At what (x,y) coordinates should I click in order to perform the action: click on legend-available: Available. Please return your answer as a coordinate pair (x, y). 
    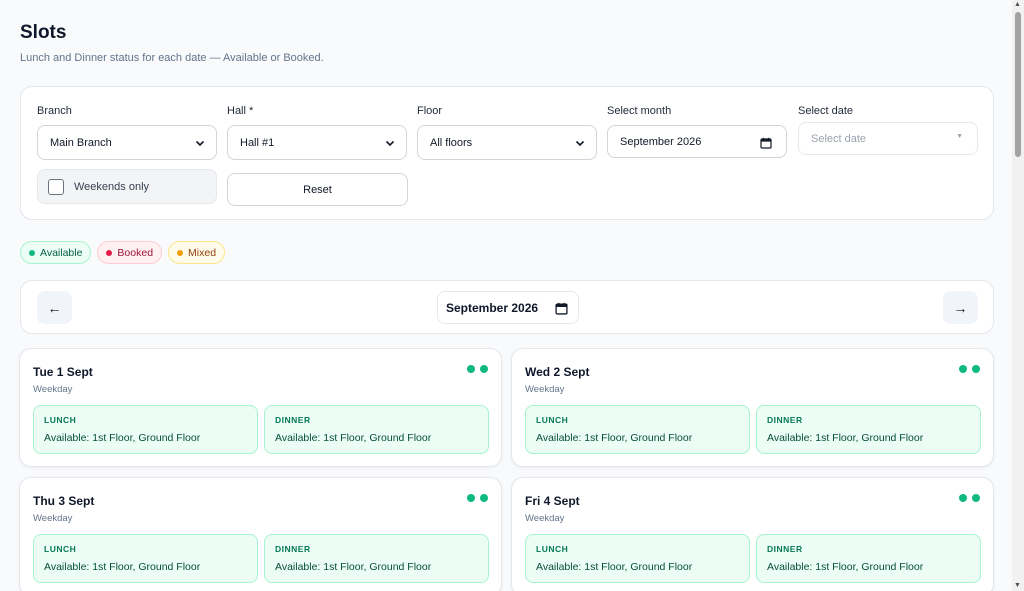
    Looking at the image, I should click on (56, 252).